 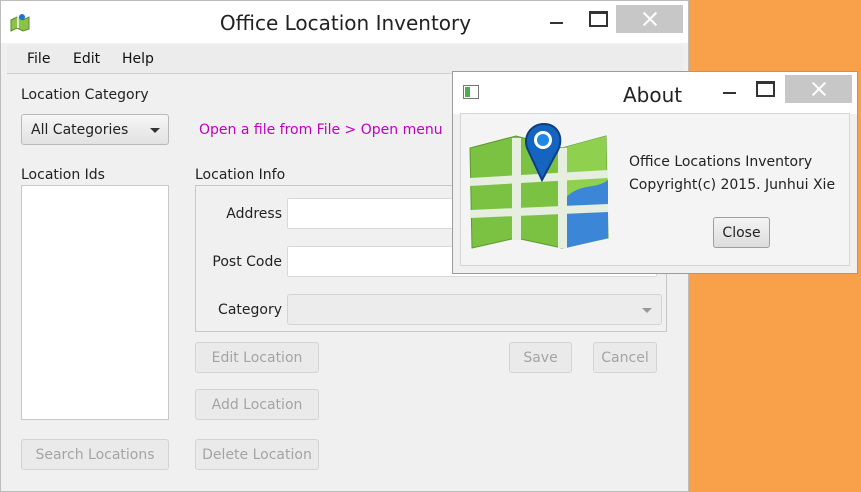 What do you see at coordinates (471, 92) in the screenshot?
I see `window-icon` at bounding box center [471, 92].